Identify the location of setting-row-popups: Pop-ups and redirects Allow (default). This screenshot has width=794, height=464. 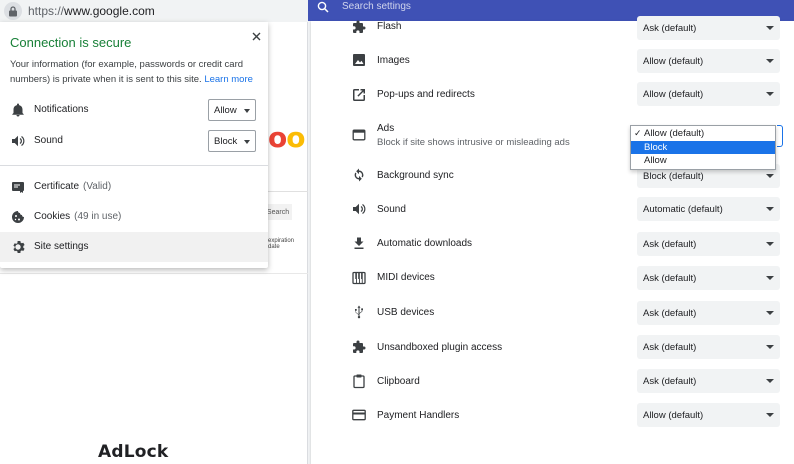
(552, 94).